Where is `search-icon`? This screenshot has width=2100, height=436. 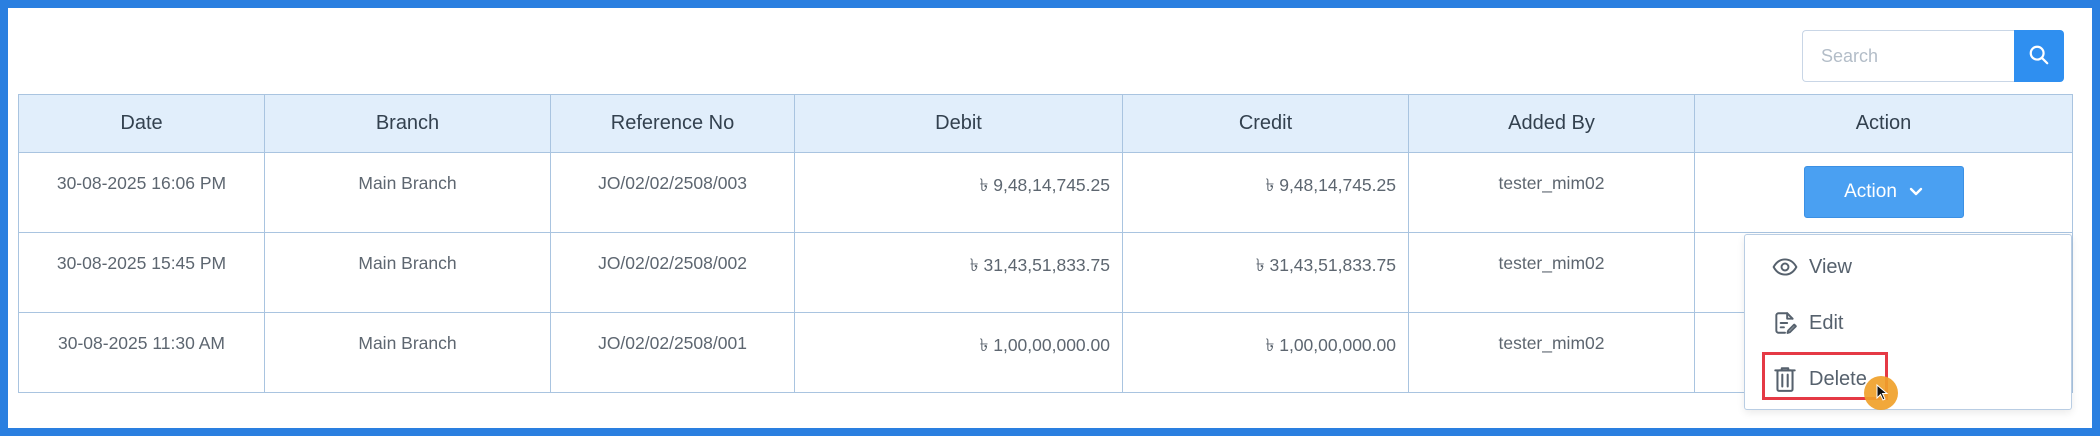 search-icon is located at coordinates (2039, 56).